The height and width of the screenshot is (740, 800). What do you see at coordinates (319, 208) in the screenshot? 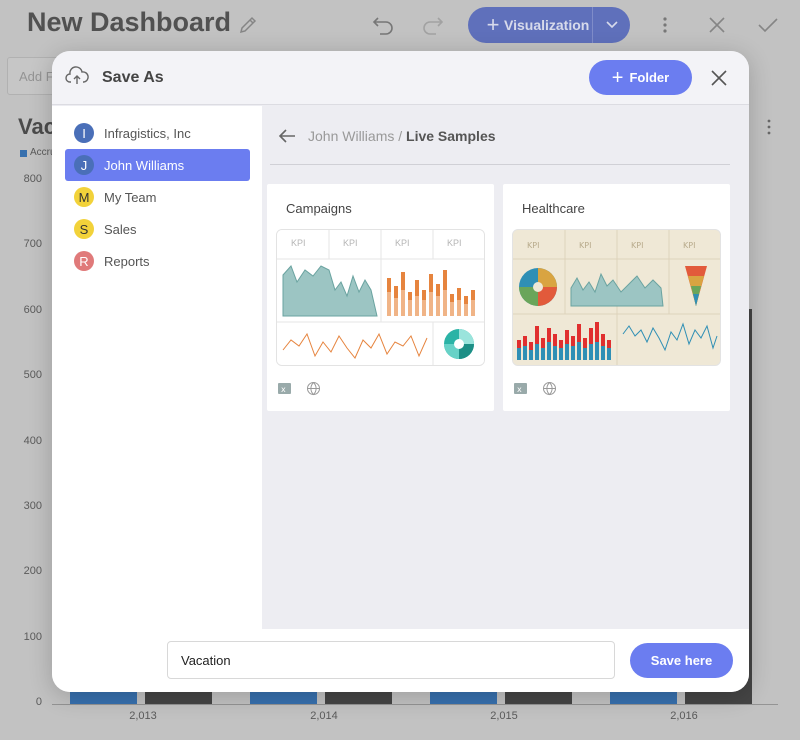
I see `card-title: Campaigns` at bounding box center [319, 208].